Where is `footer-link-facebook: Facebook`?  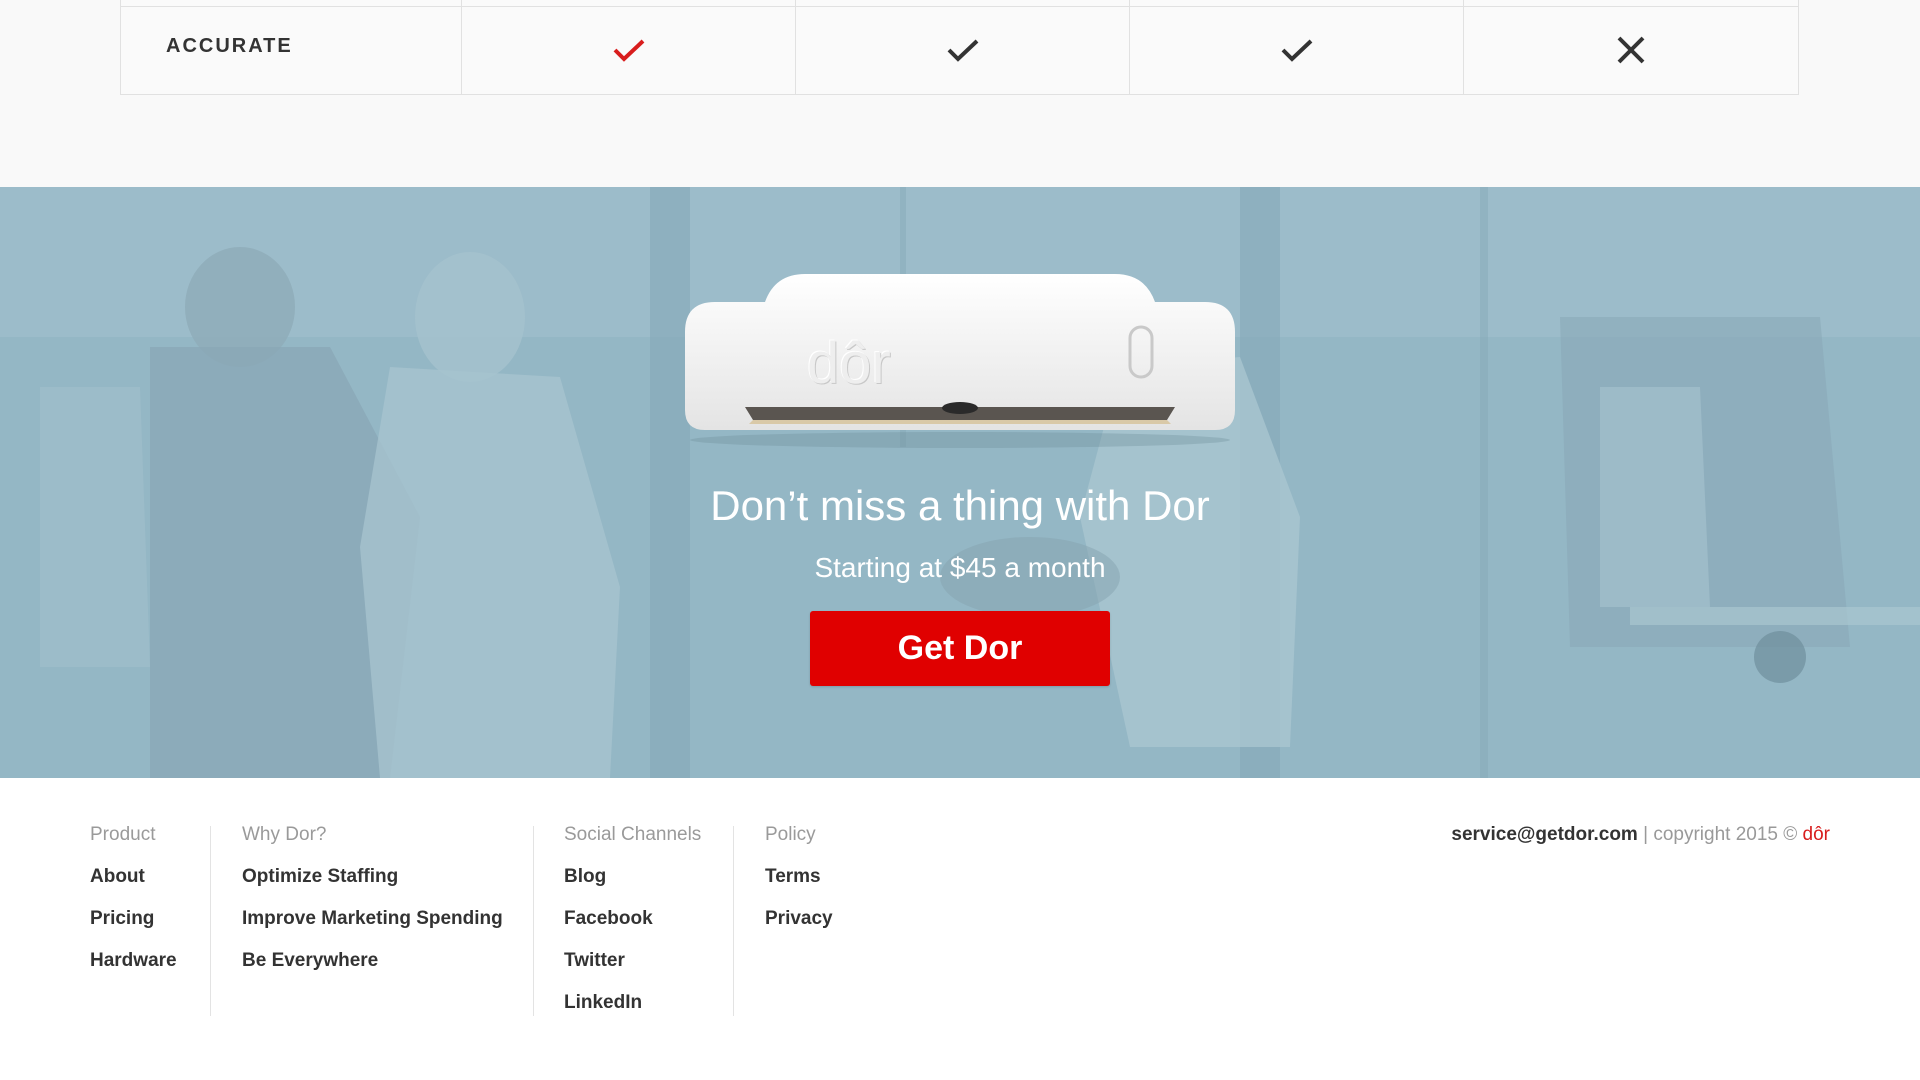 footer-link-facebook: Facebook is located at coordinates (632, 928).